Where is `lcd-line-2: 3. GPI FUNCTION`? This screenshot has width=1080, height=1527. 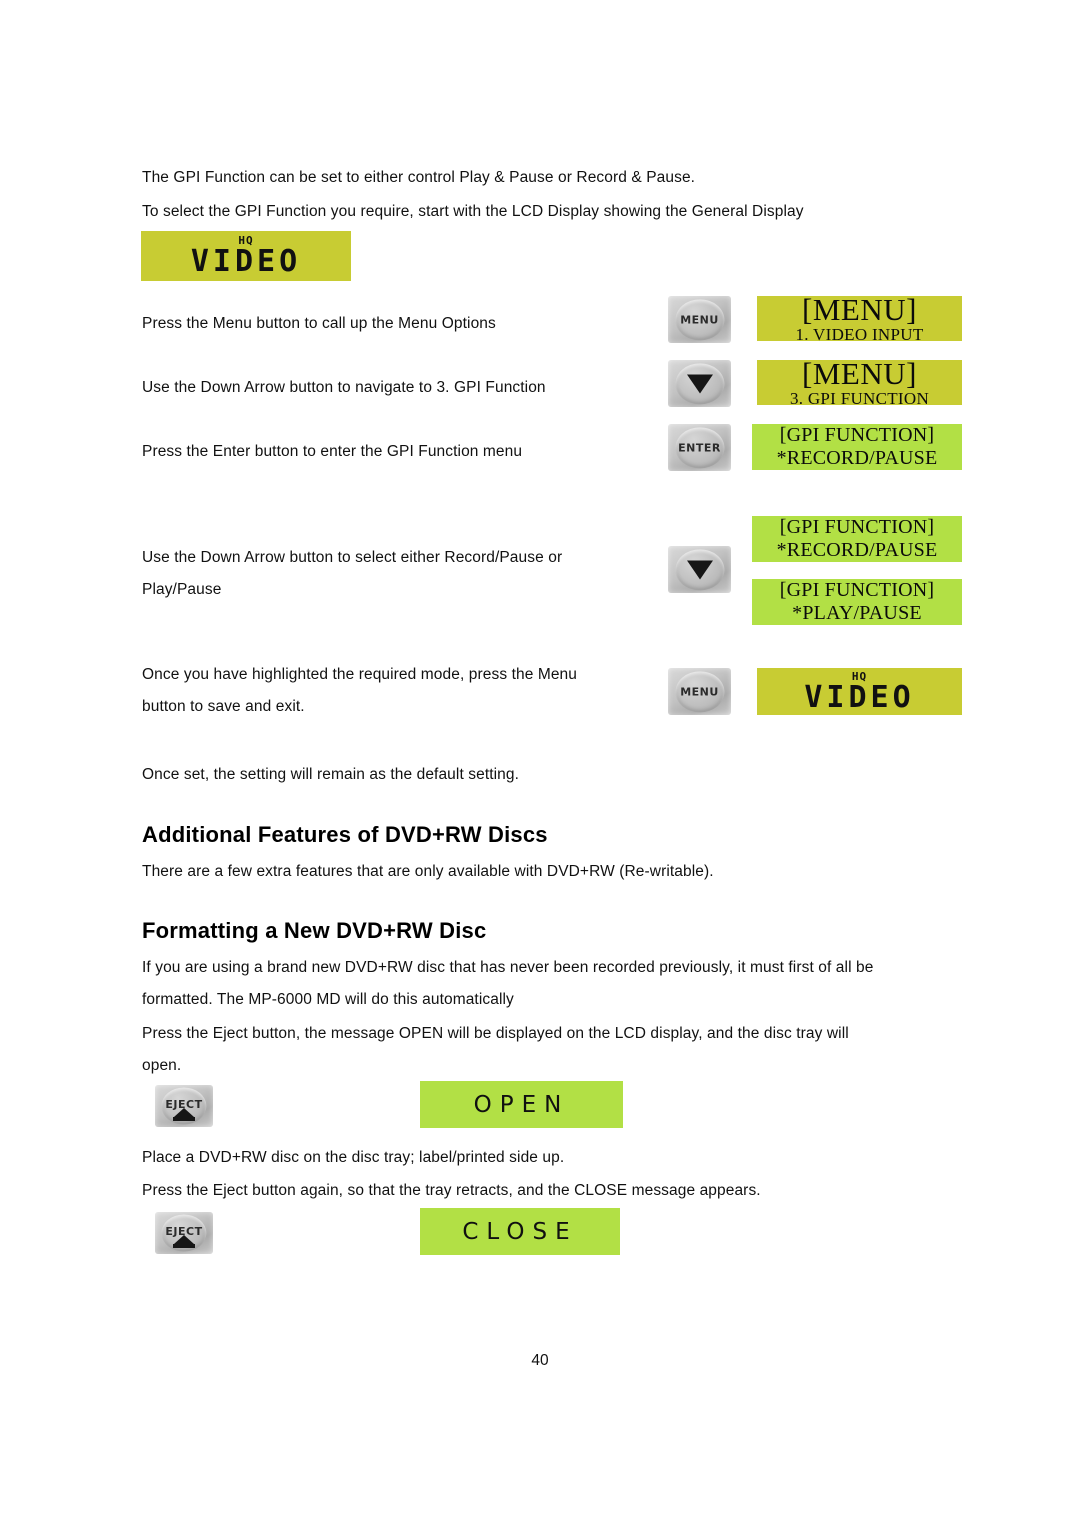
lcd-line-2: 3. GPI FUNCTION is located at coordinates (859, 398).